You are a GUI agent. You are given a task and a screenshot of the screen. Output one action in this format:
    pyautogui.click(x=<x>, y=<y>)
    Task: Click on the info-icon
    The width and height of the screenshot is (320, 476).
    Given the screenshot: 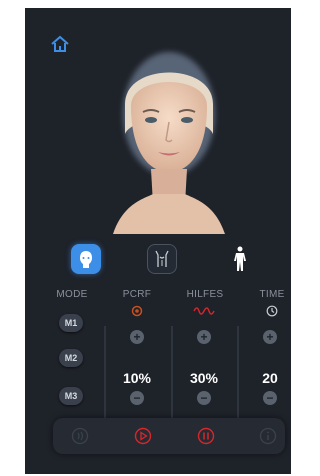 What is the action you would take?
    pyautogui.click(x=268, y=436)
    